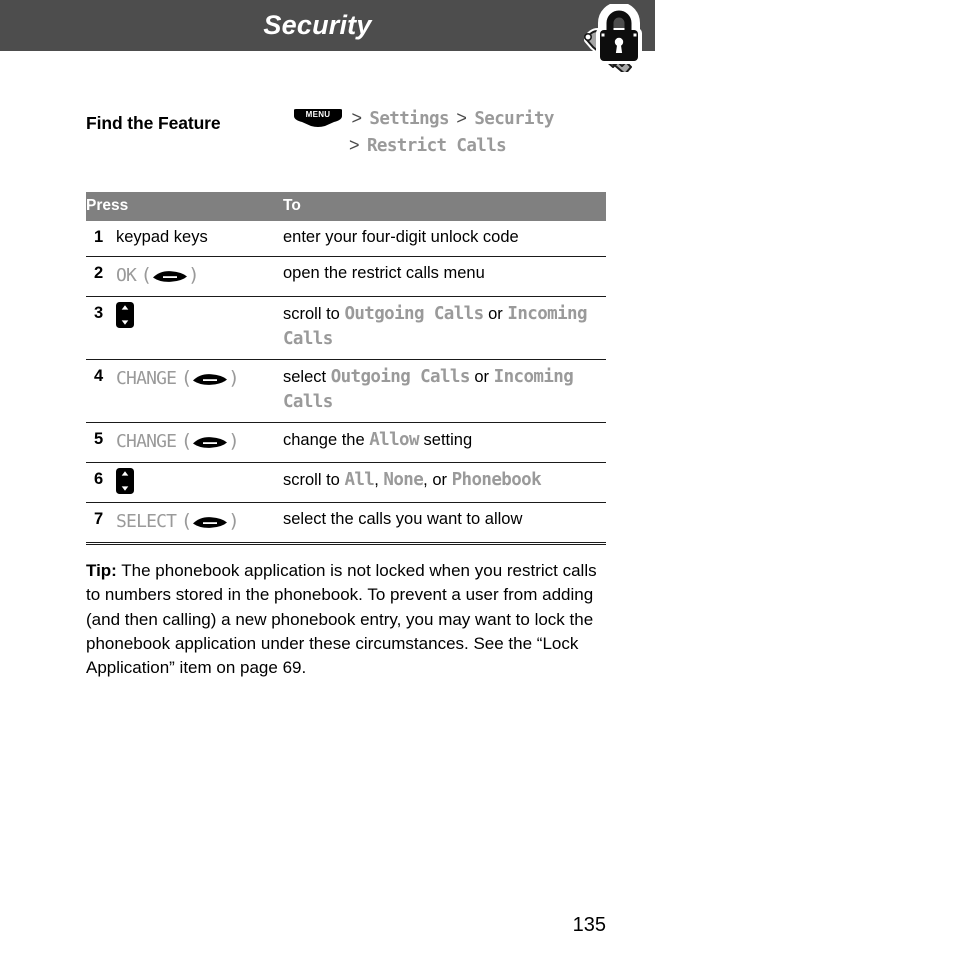  I want to click on steps-table-head: Press To, so click(346, 206).